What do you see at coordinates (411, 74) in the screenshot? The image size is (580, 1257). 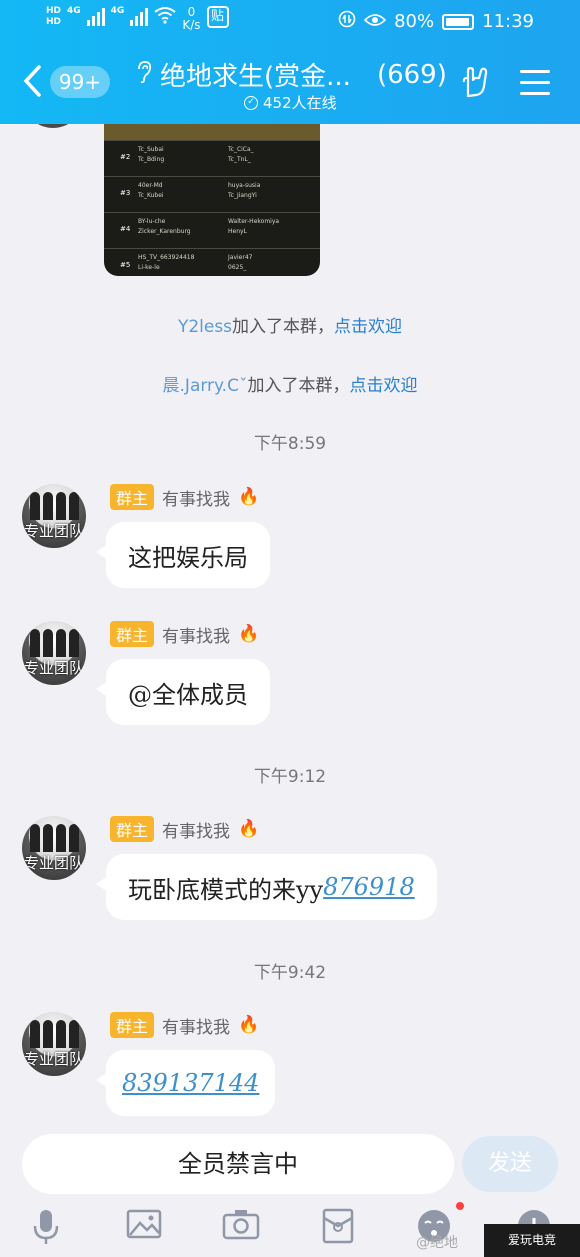 I see `member-count: (669)` at bounding box center [411, 74].